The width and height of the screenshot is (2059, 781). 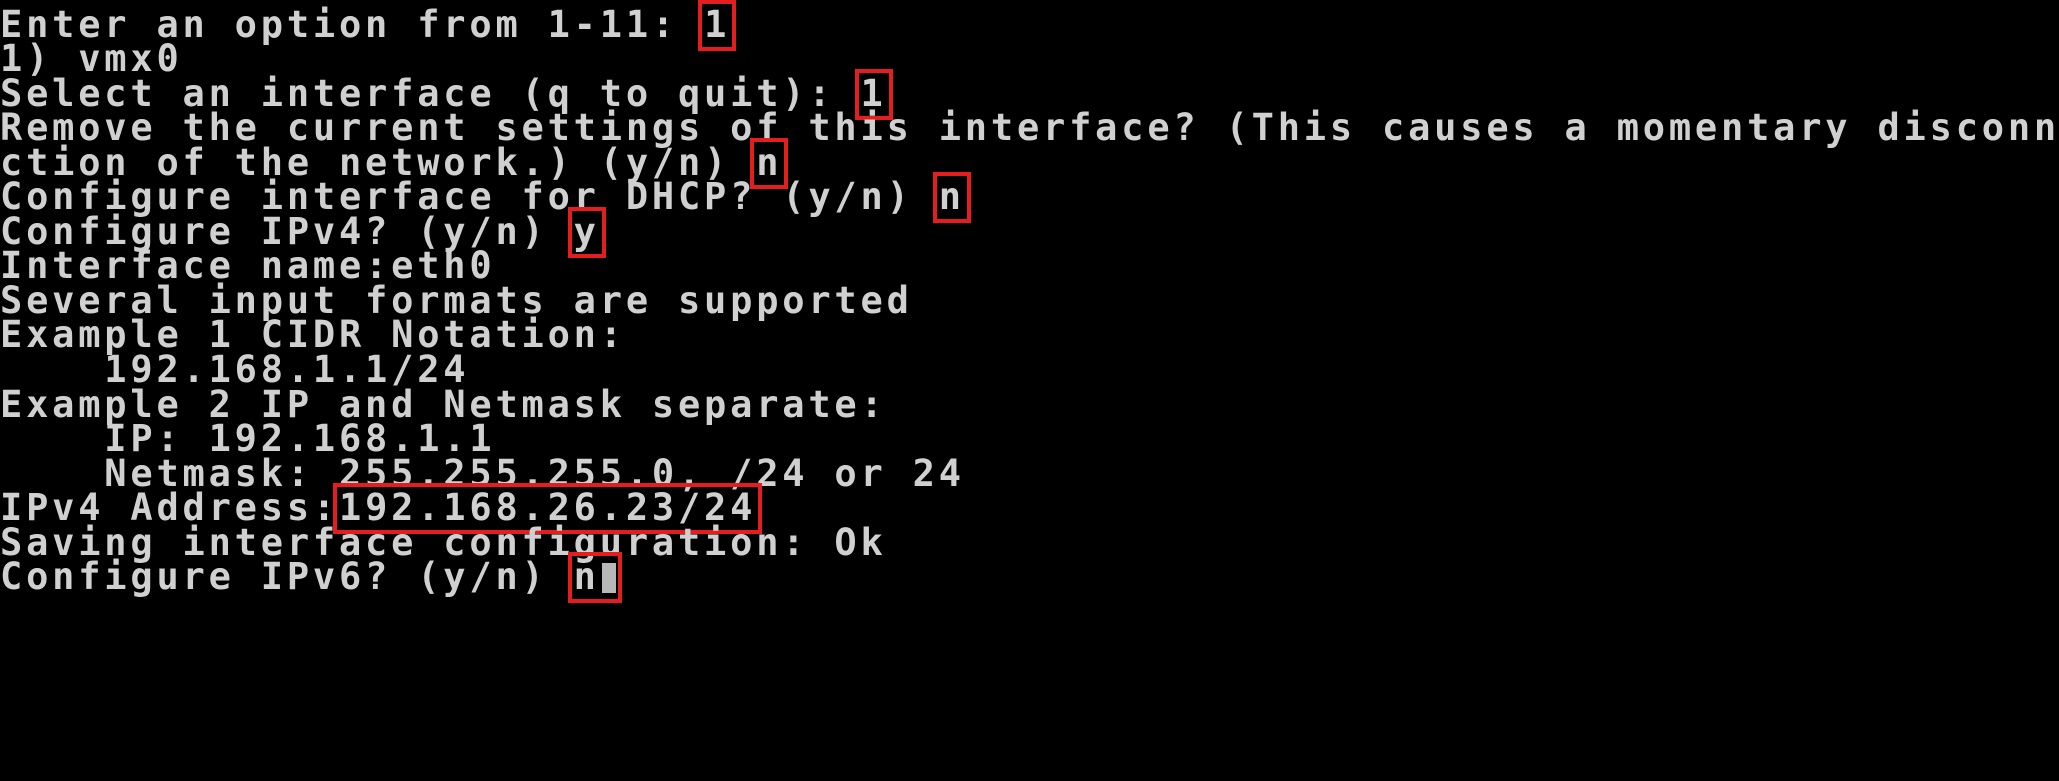 I want to click on ipv6-input: n, so click(x=586, y=576).